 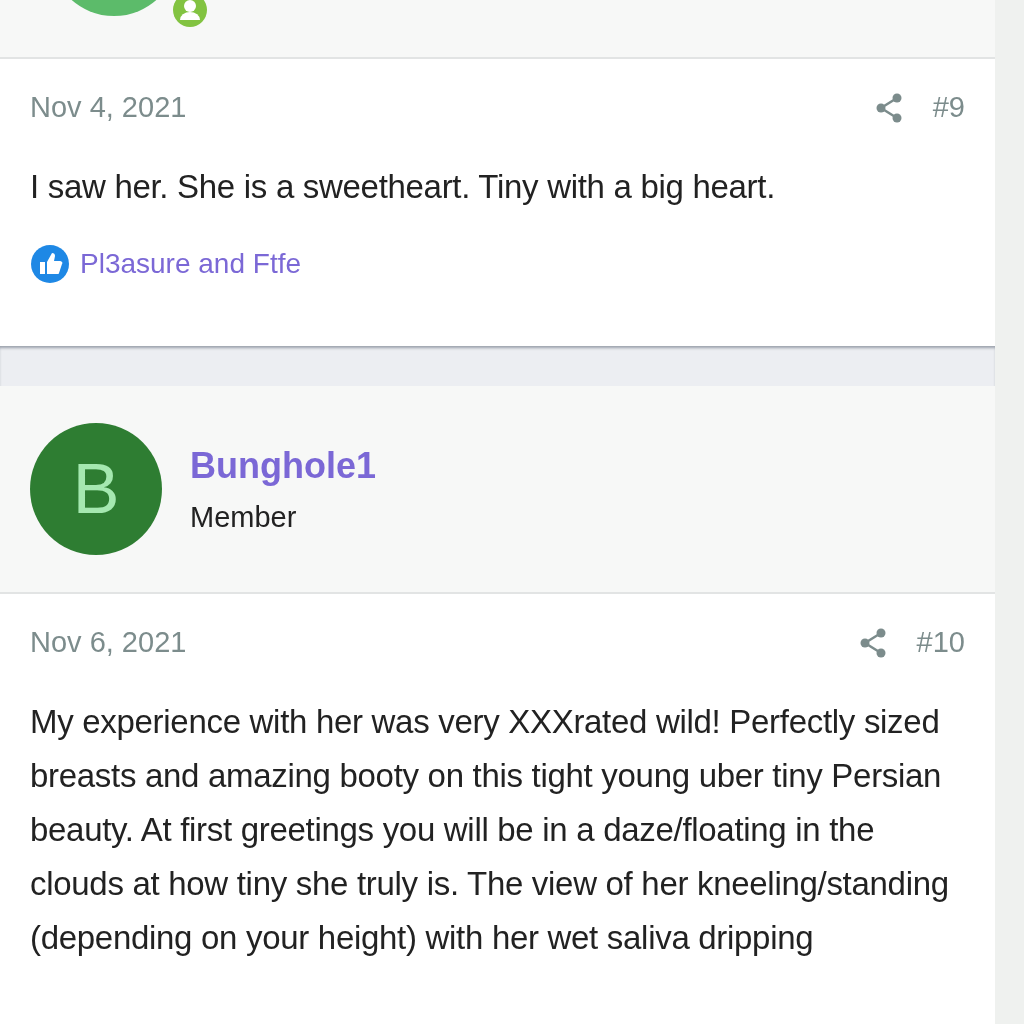 I want to click on user-title: Member, so click(x=244, y=517).